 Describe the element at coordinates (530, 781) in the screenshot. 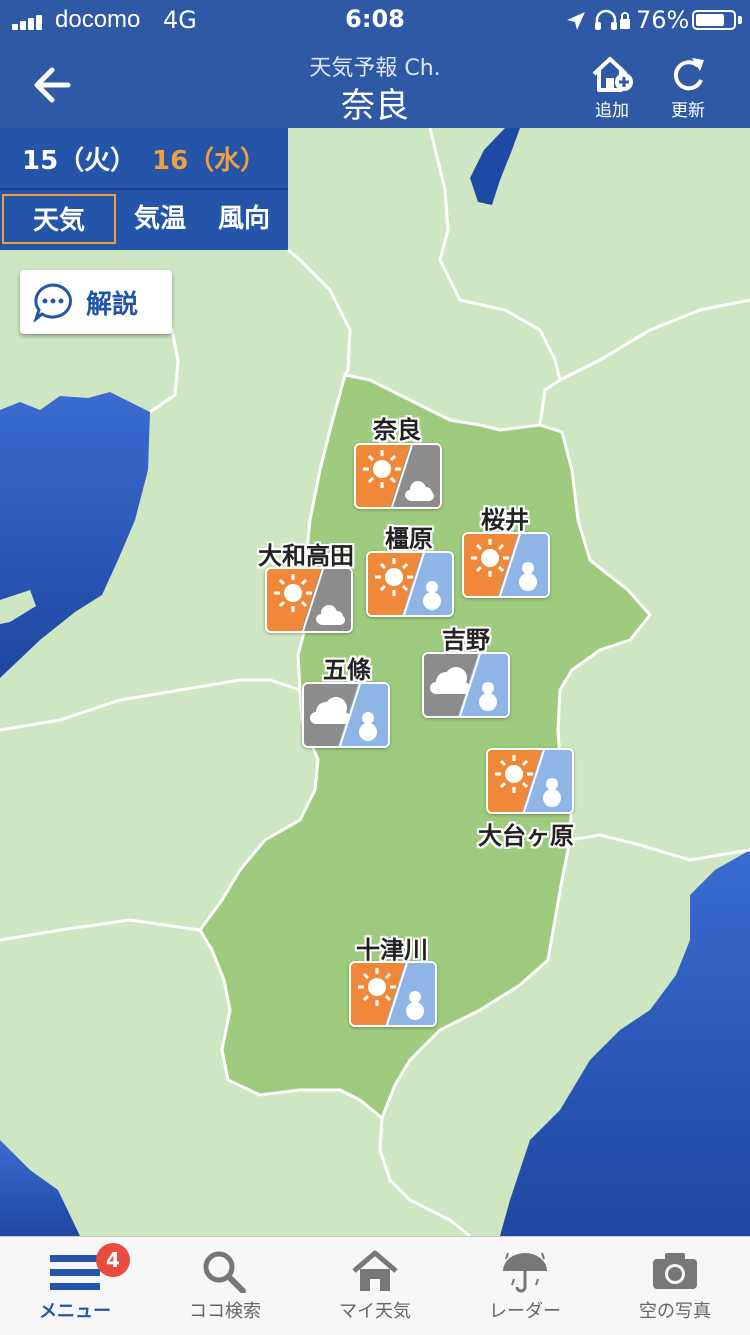

I see `weather-icon-odaigahara` at that location.